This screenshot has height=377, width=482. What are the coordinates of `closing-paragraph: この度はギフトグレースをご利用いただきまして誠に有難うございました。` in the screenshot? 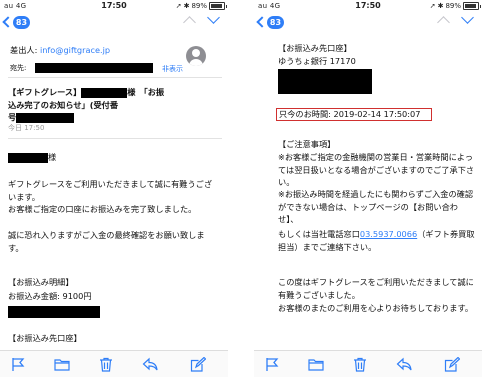 It's located at (376, 288).